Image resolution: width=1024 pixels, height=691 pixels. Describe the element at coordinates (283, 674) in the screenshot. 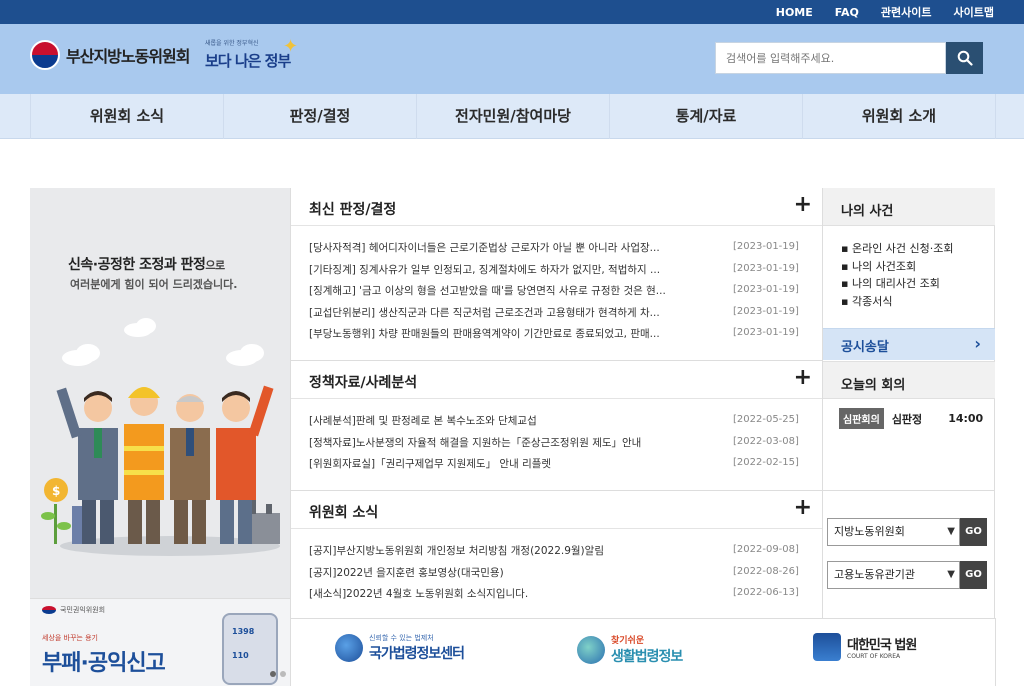

I see `slide-dot` at that location.